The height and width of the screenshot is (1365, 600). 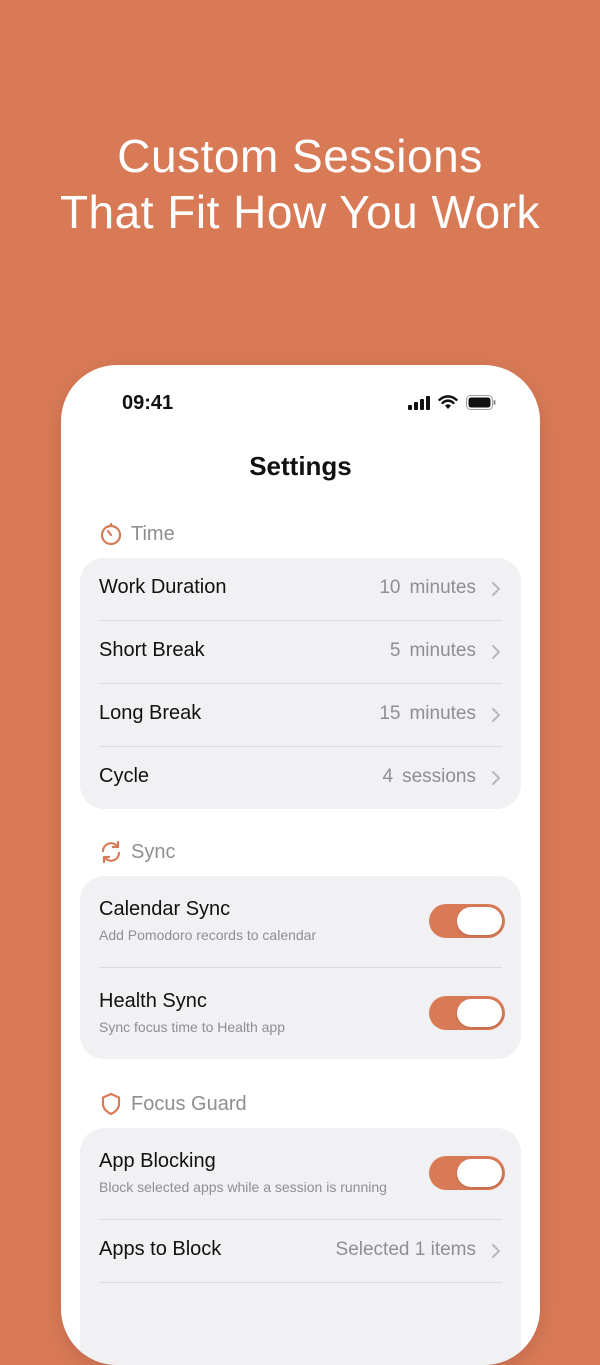 I want to click on section-title-time: Time, so click(x=153, y=533).